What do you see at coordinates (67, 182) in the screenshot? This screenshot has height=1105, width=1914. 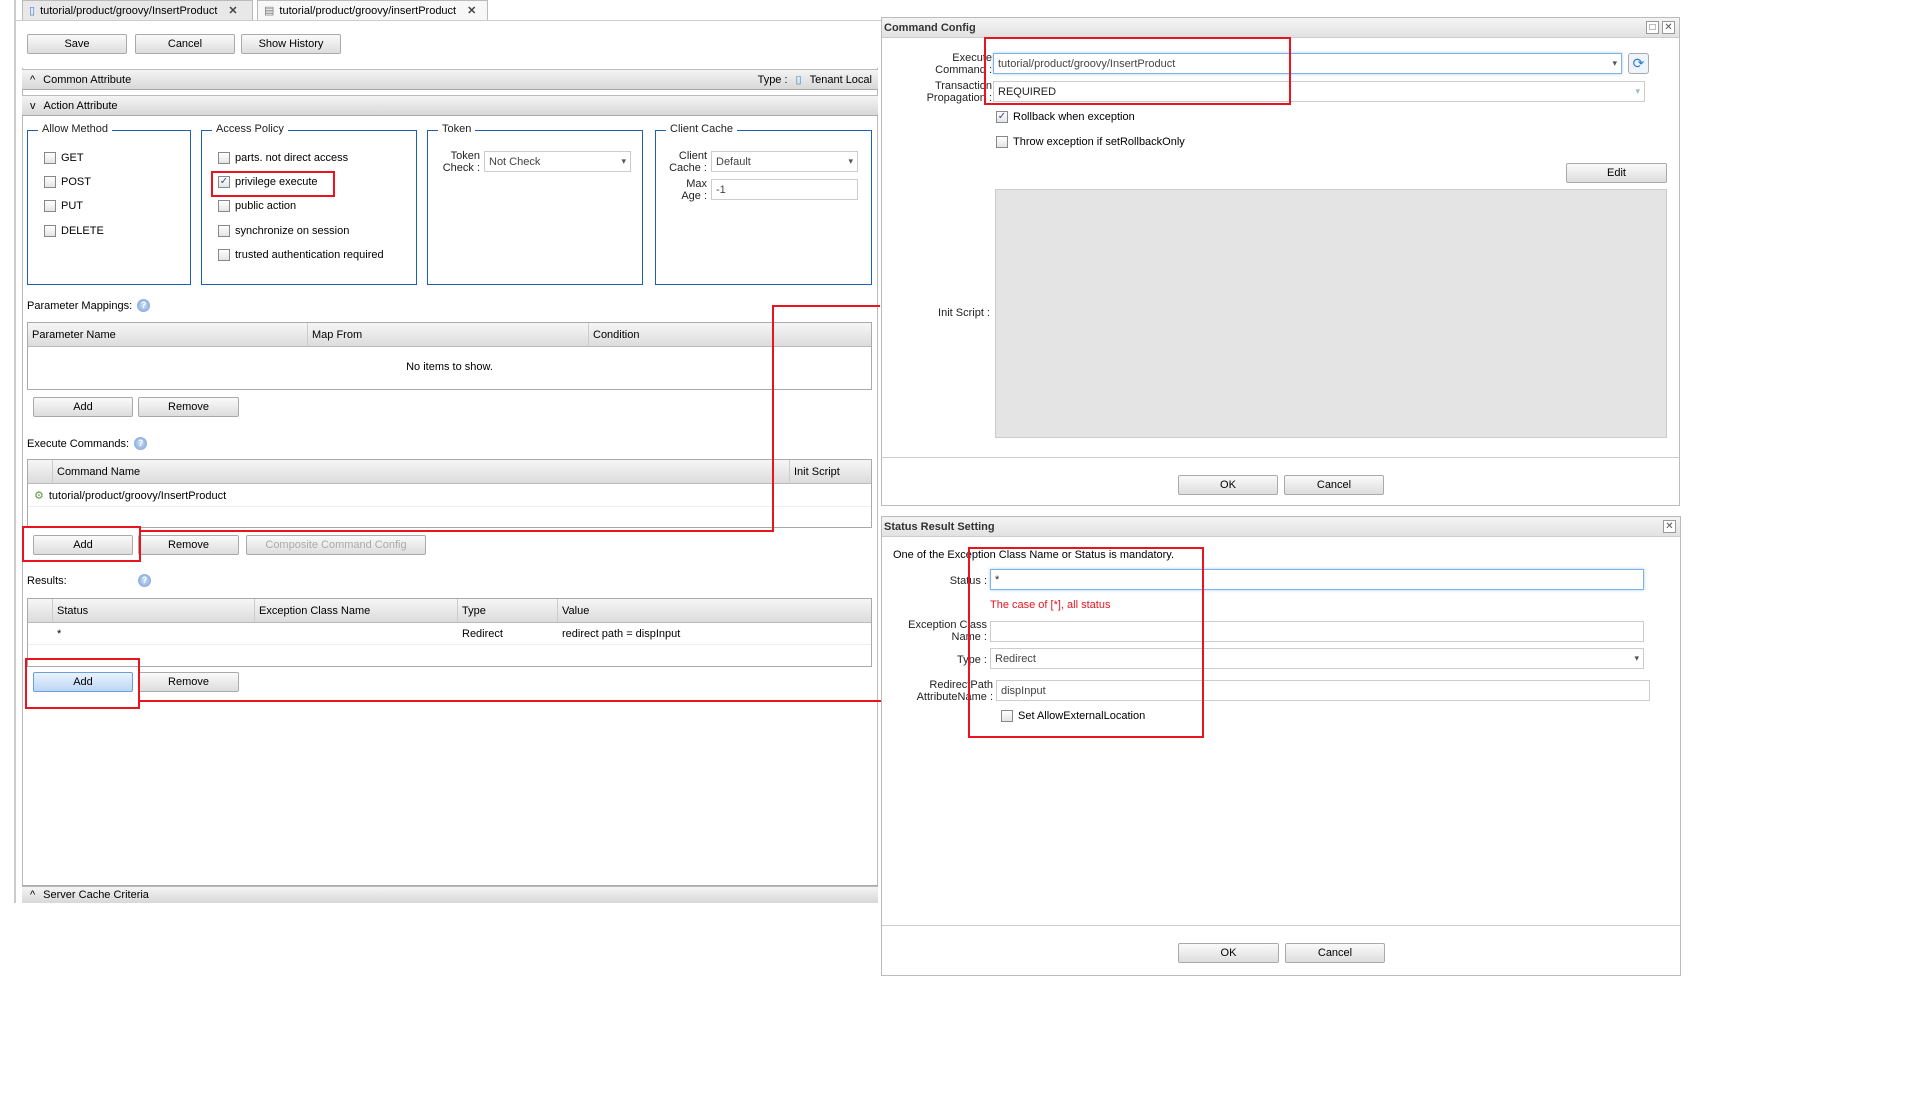 I see `post-checkbox: POST` at bounding box center [67, 182].